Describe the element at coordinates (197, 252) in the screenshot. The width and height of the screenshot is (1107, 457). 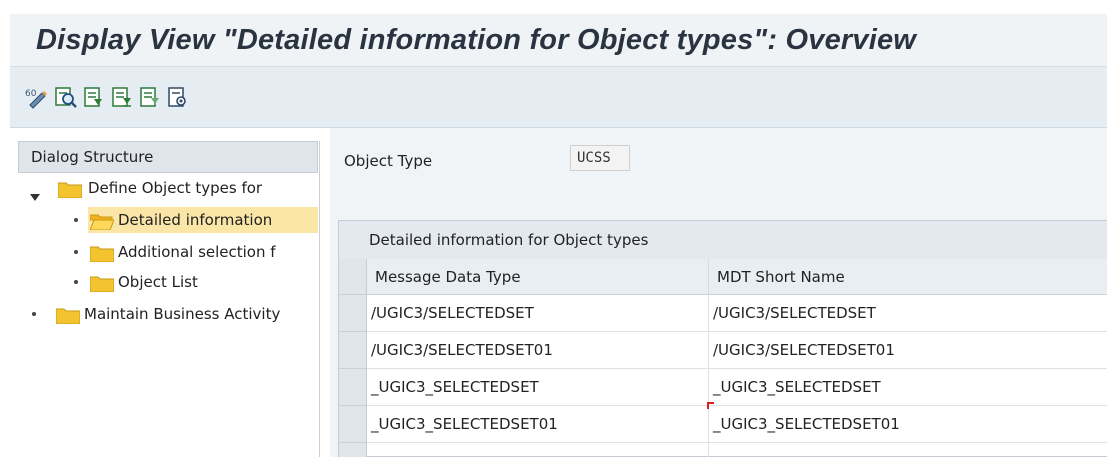
I see `tree-item-label: Additional selection f` at that location.